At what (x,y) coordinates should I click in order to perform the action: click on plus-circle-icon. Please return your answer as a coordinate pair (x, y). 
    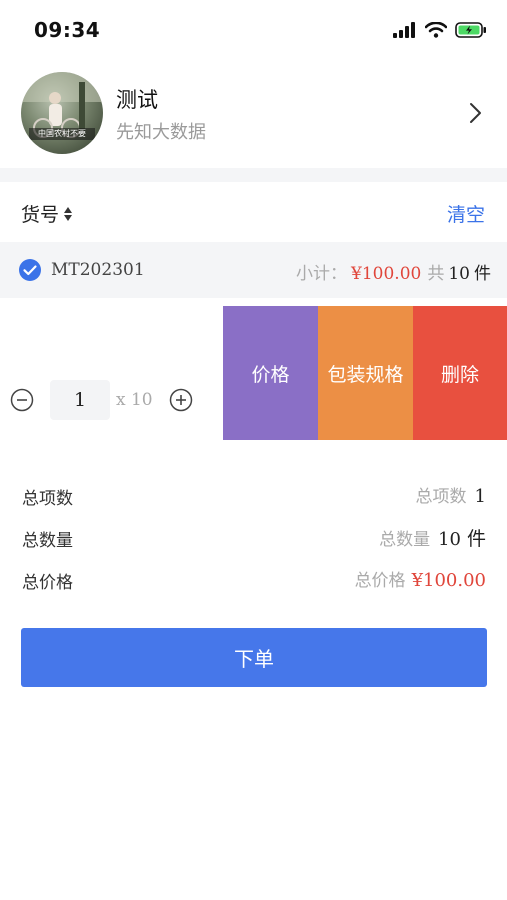
    Looking at the image, I should click on (181, 400).